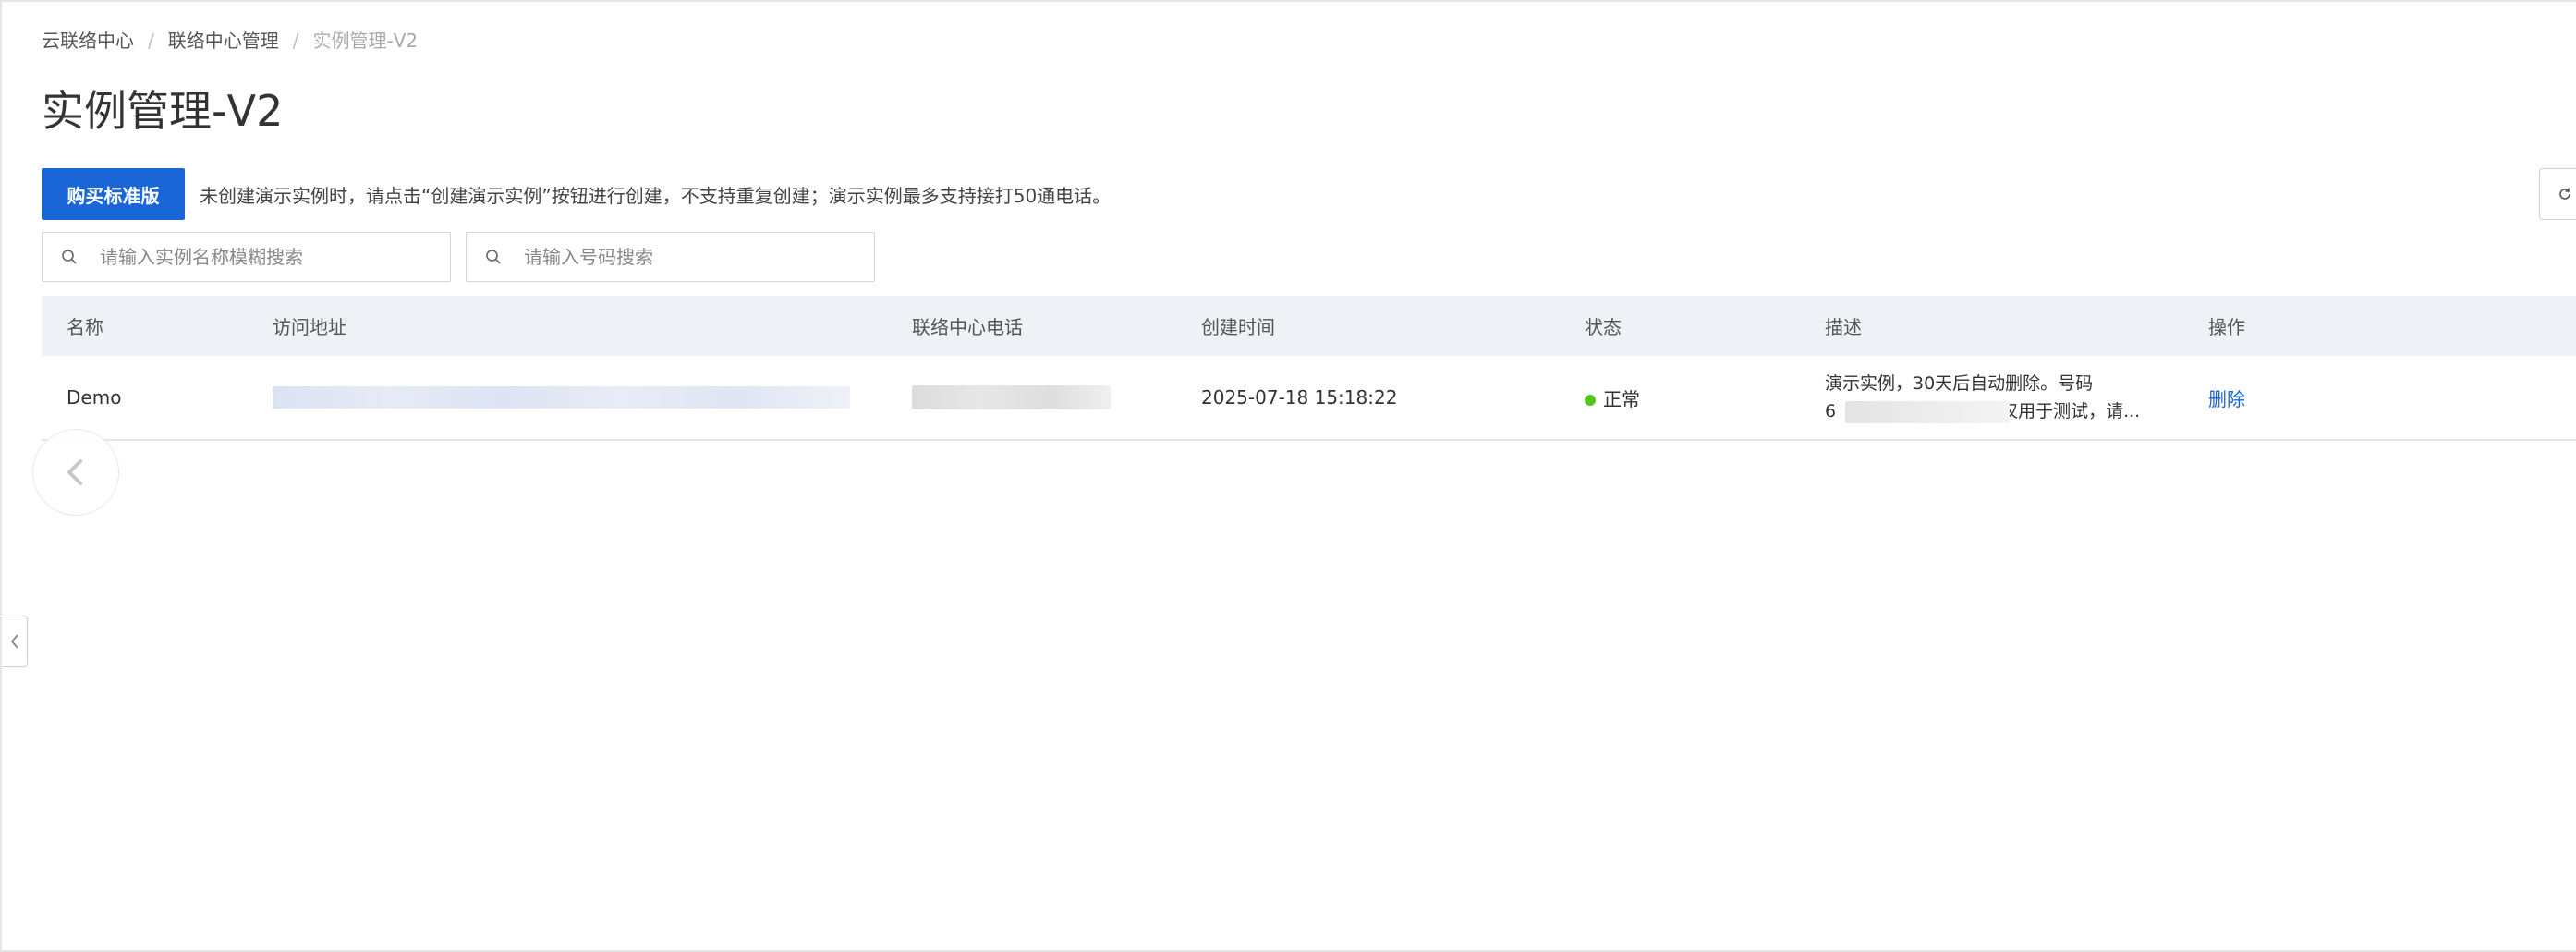  What do you see at coordinates (2392, 397) in the screenshot?
I see `operation-cell: 删除` at bounding box center [2392, 397].